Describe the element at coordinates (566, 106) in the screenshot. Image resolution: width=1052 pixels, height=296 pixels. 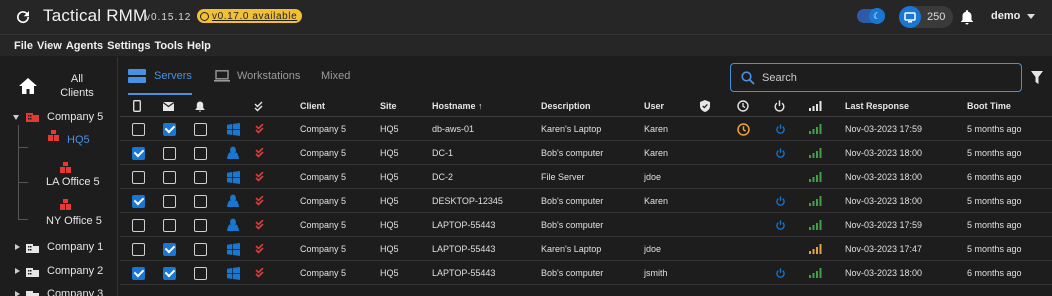
I see `column-description: Description` at that location.